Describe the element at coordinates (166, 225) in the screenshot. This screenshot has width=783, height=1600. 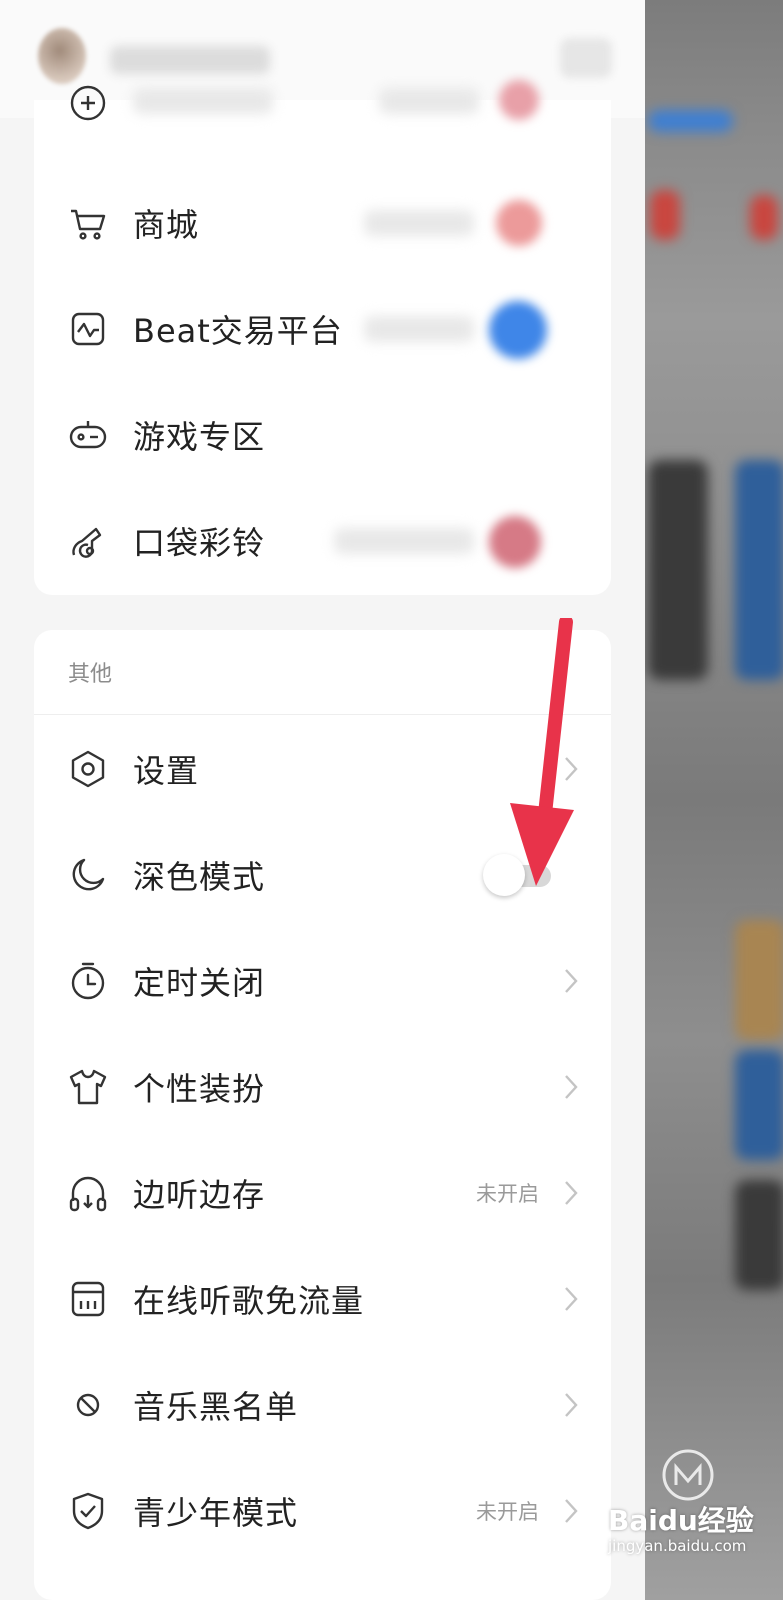
I see `menu-label: 商城` at that location.